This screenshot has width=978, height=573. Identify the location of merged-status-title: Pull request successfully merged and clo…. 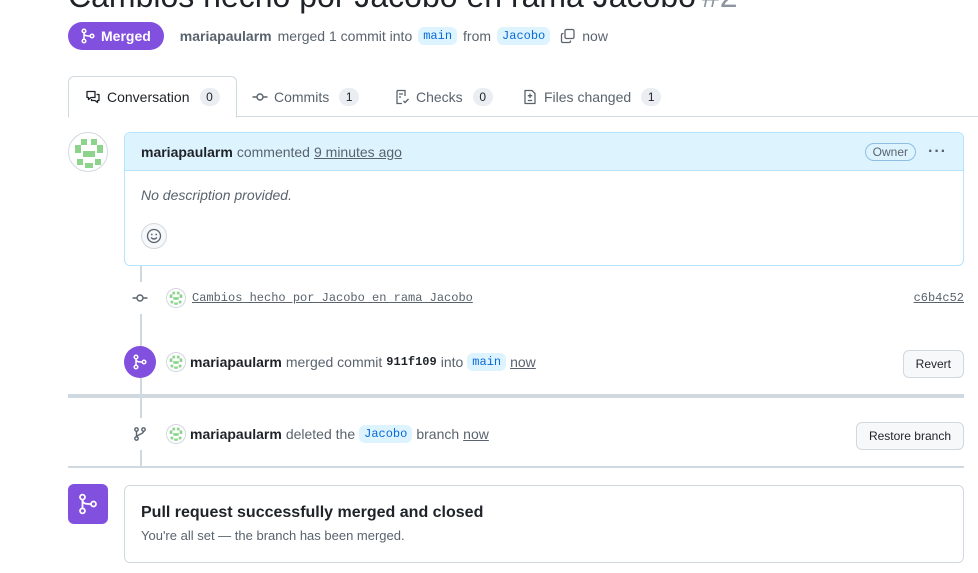
(312, 512).